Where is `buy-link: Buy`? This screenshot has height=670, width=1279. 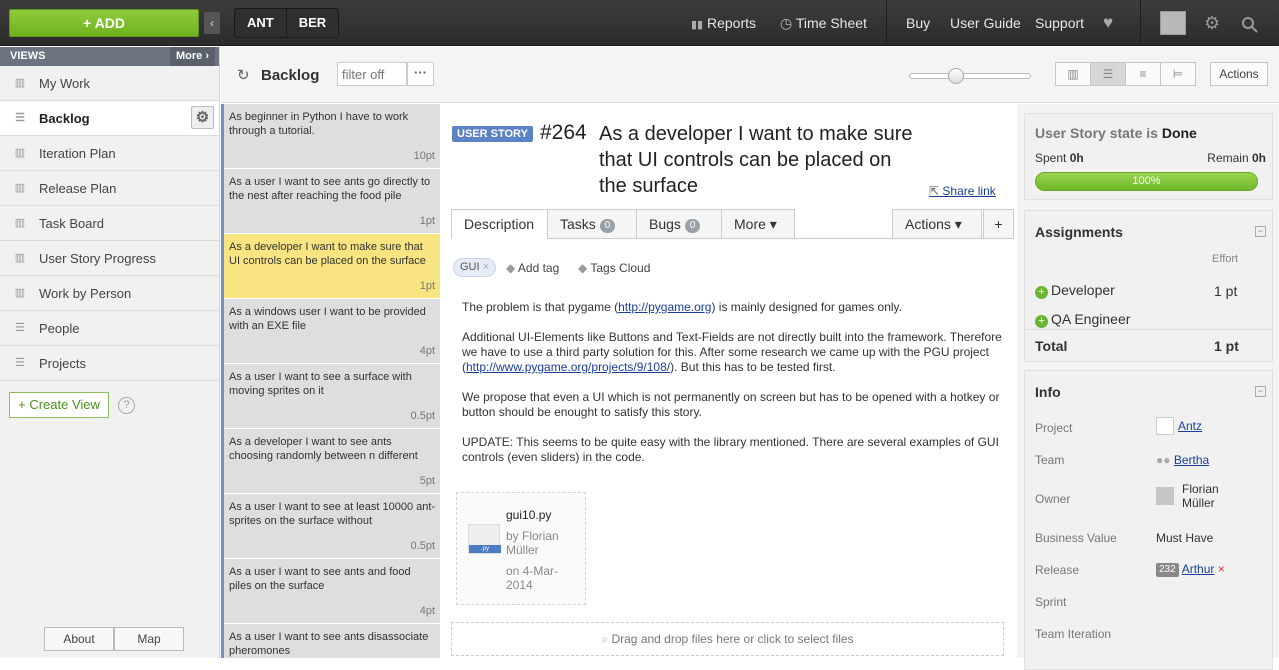 buy-link: Buy is located at coordinates (918, 23).